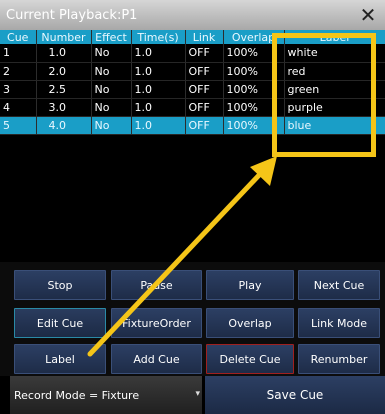  I want to click on cell-label: purple, so click(334, 107).